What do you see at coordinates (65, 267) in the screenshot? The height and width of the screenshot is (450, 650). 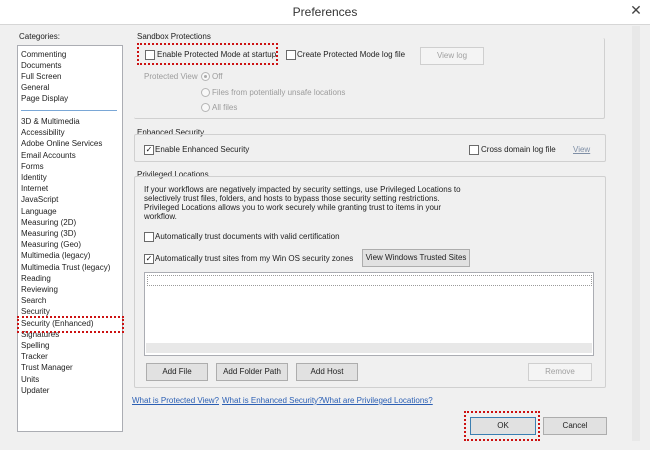 I see `category-item: Multimedia Trust (legacy)` at bounding box center [65, 267].